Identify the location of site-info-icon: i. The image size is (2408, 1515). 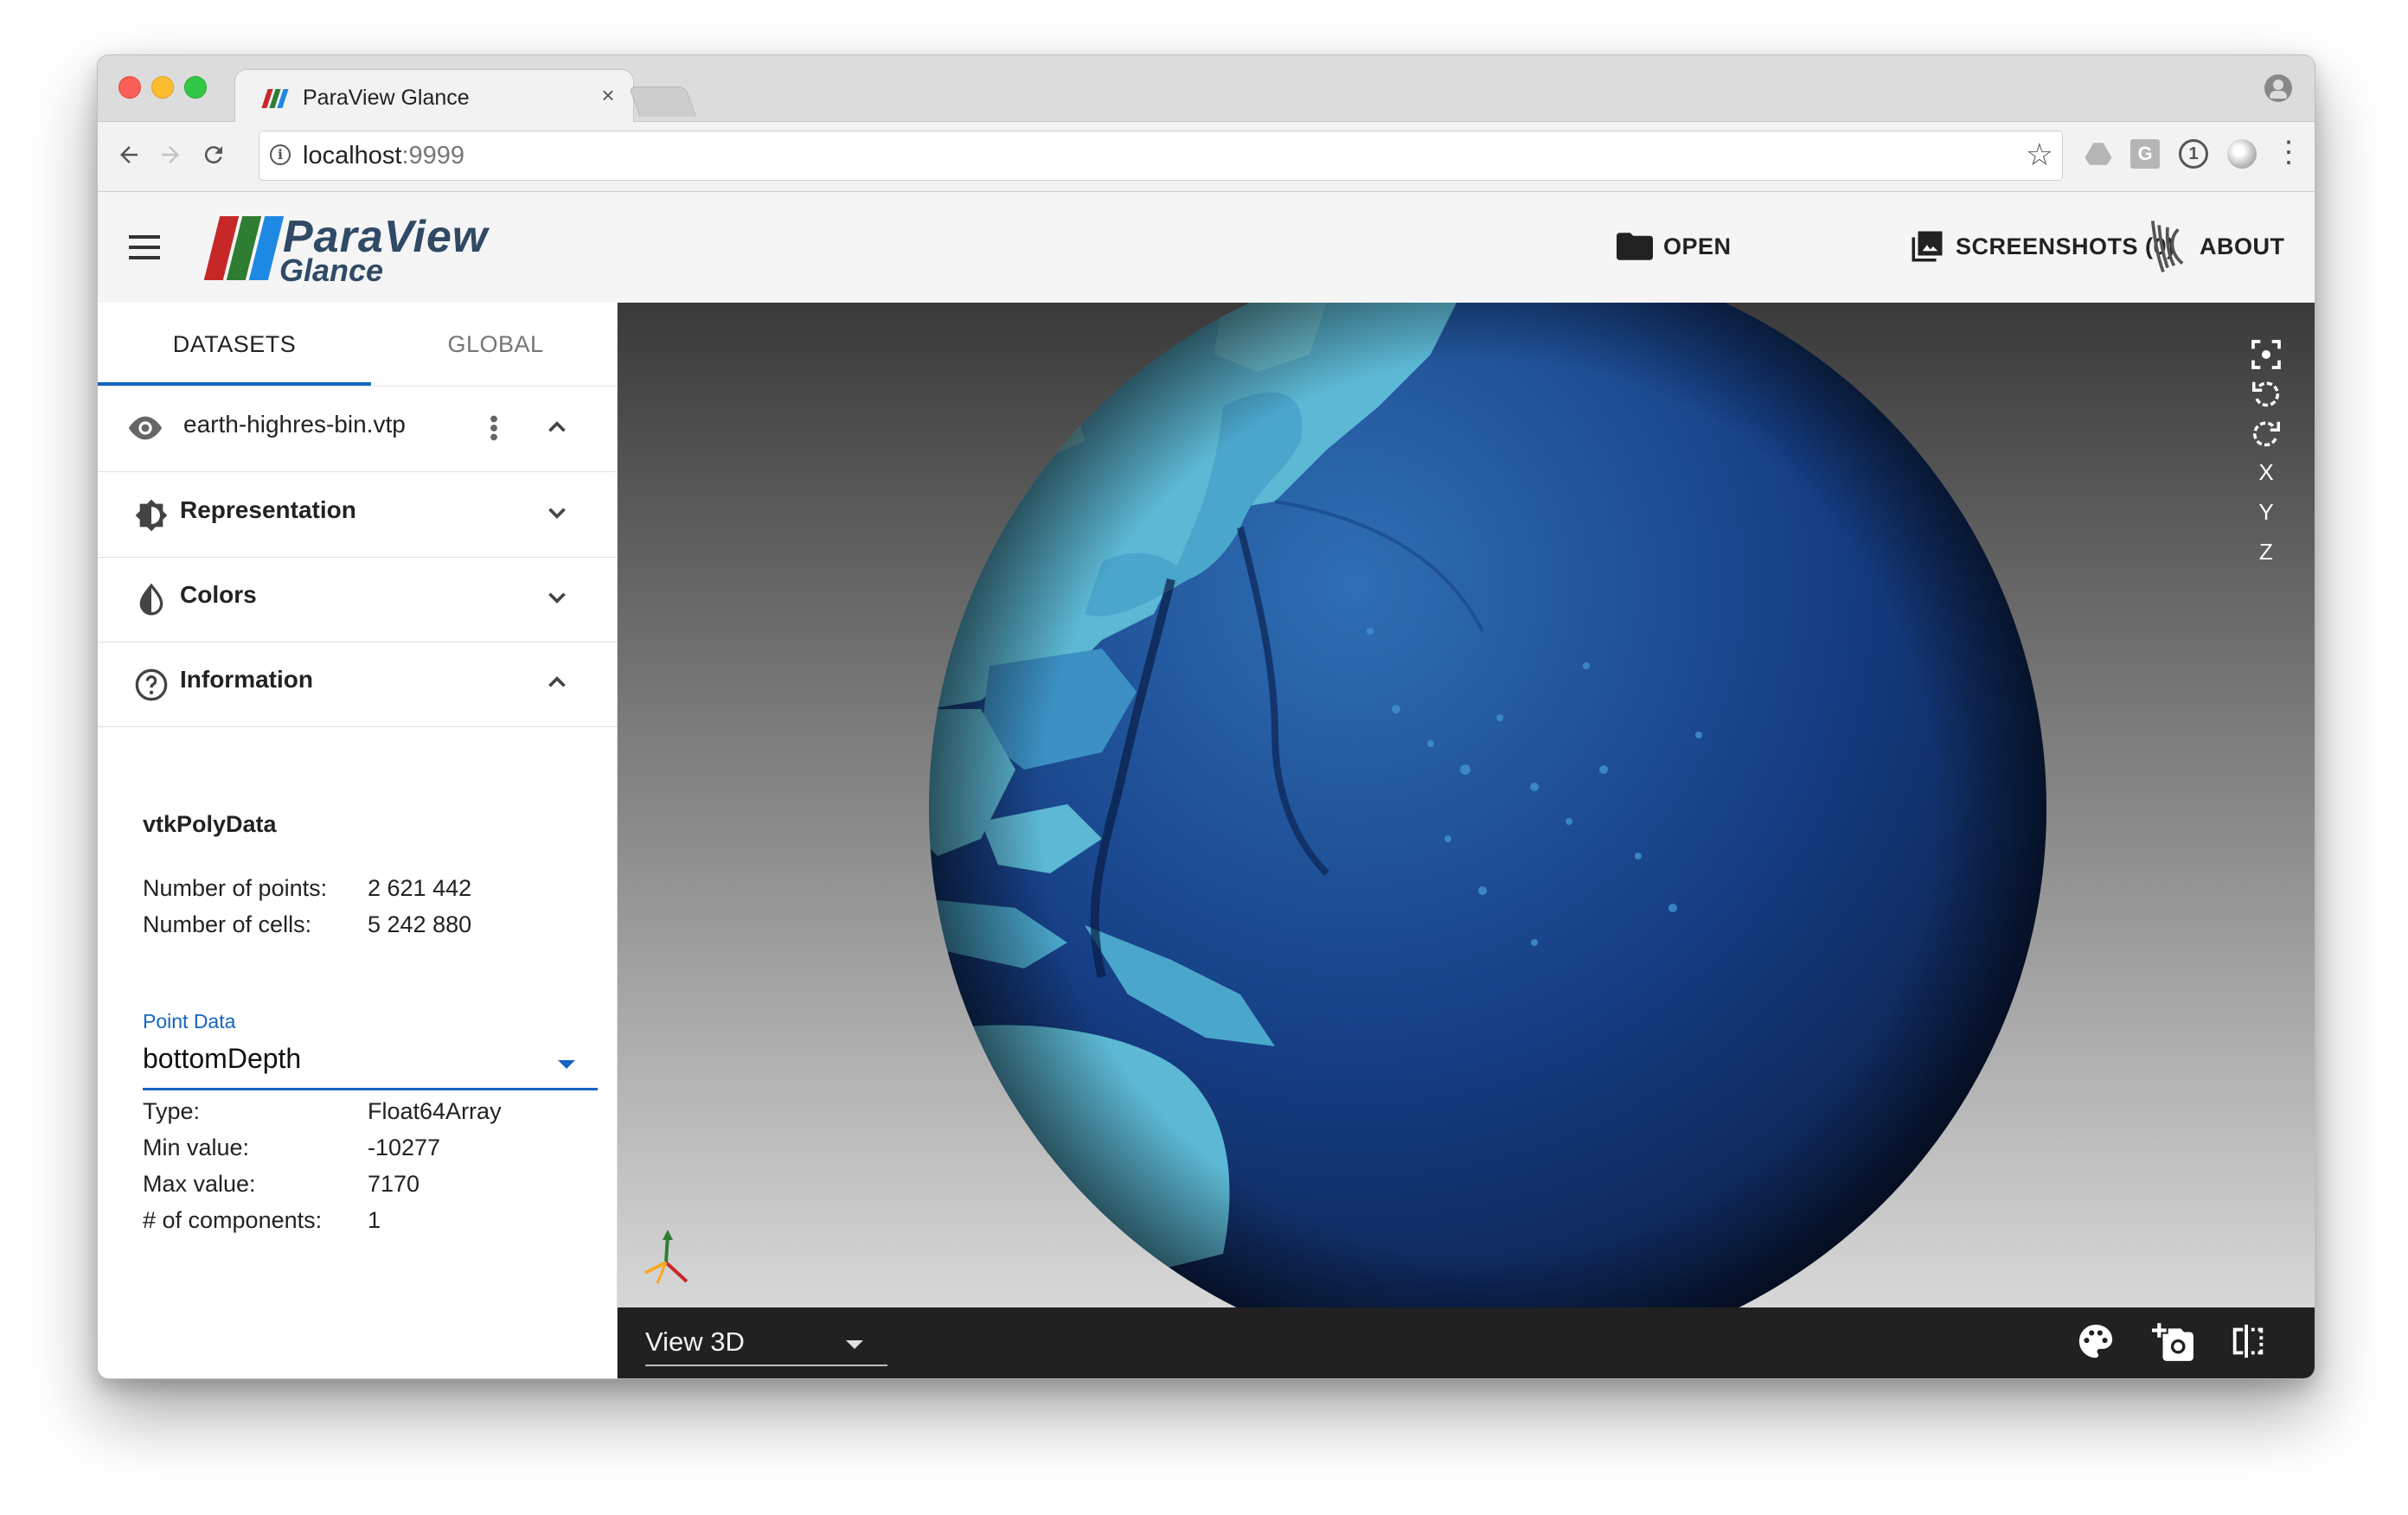
(280, 154).